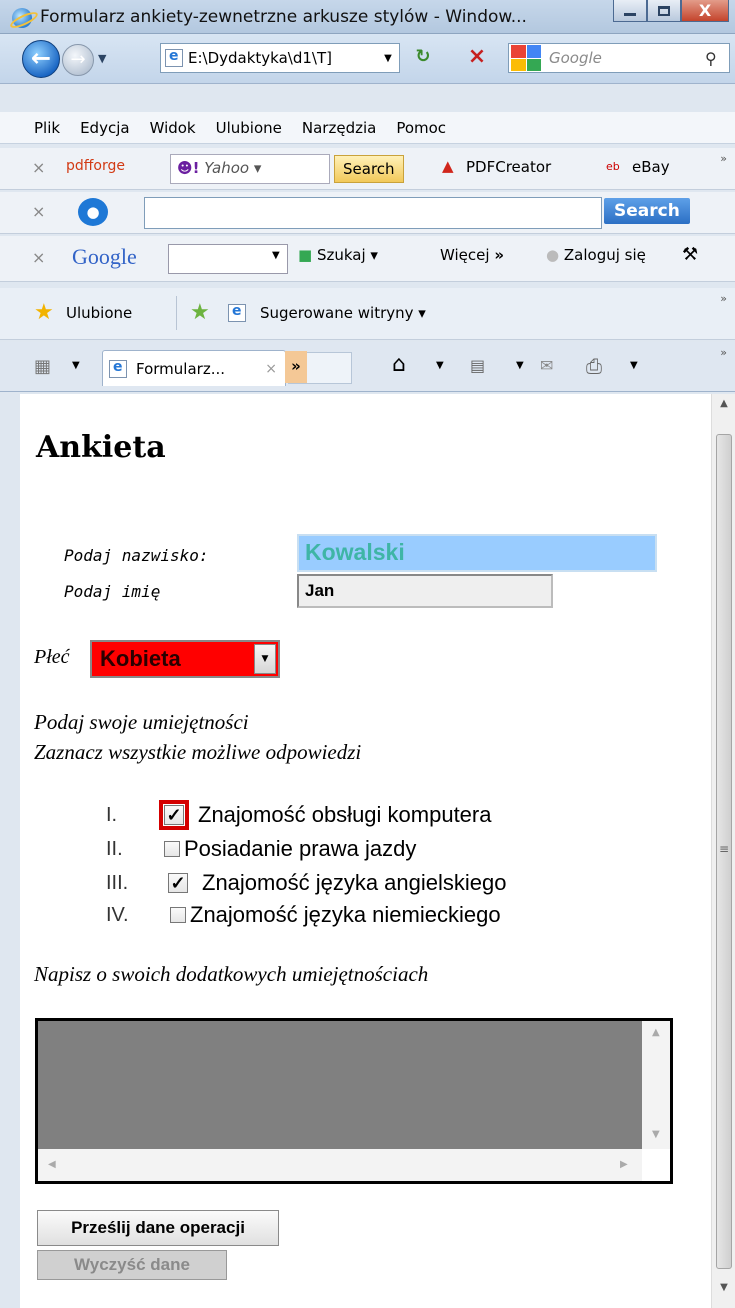 The width and height of the screenshot is (735, 1308). What do you see at coordinates (104, 256) in the screenshot?
I see `google-logo: Google` at bounding box center [104, 256].